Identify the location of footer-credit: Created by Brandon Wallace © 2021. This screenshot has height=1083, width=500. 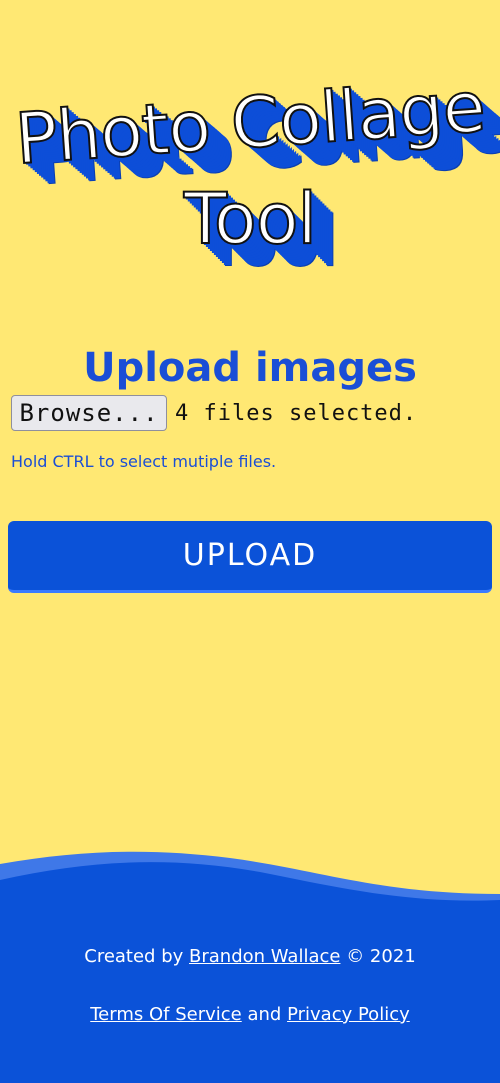
(250, 956).